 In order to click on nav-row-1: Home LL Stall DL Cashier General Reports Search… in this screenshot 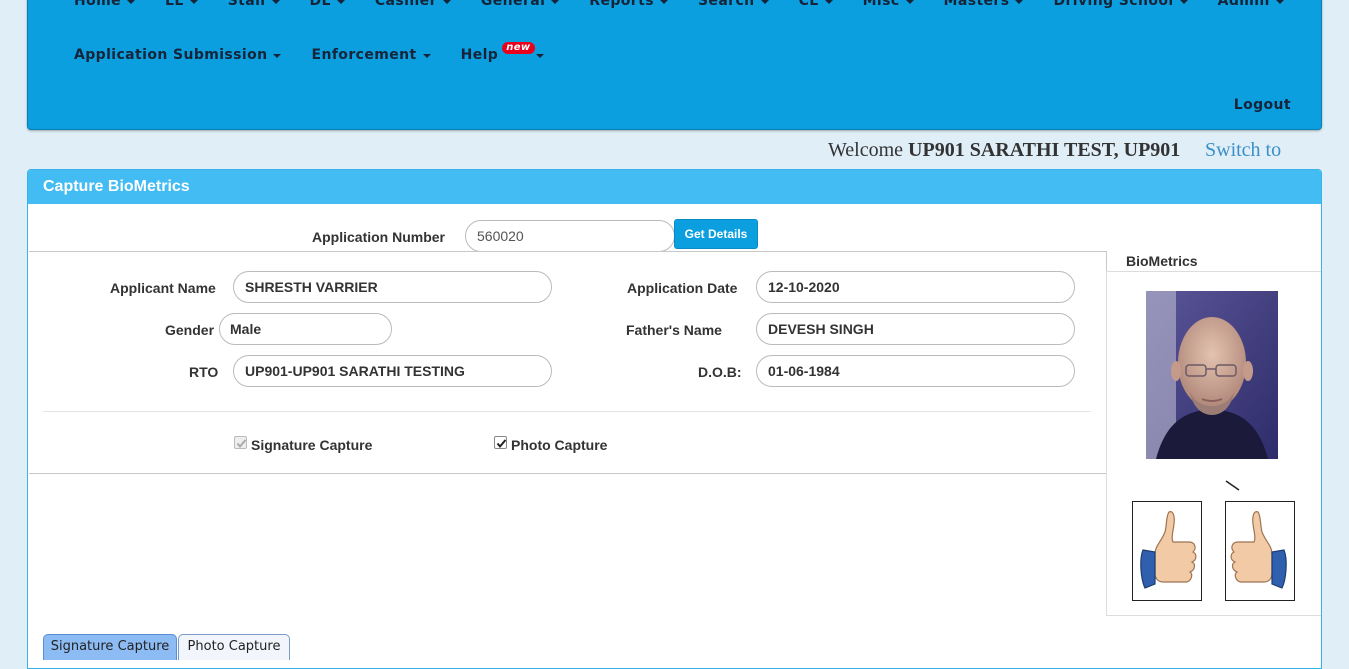, I will do `click(694, 4)`.